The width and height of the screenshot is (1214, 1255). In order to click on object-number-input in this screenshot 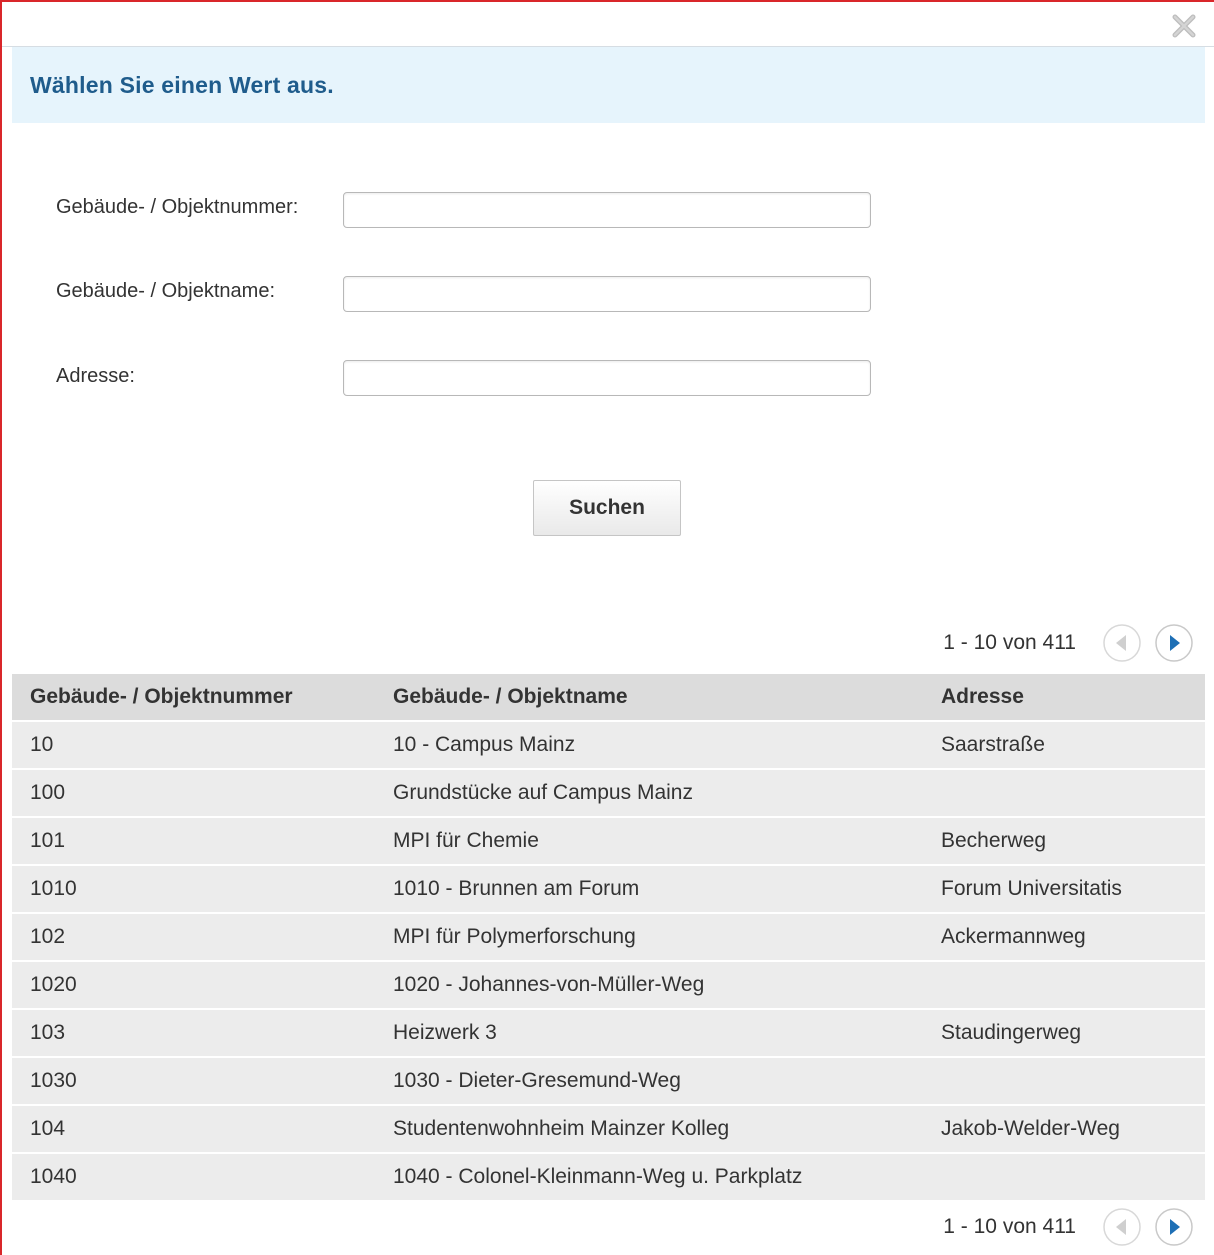, I will do `click(607, 210)`.